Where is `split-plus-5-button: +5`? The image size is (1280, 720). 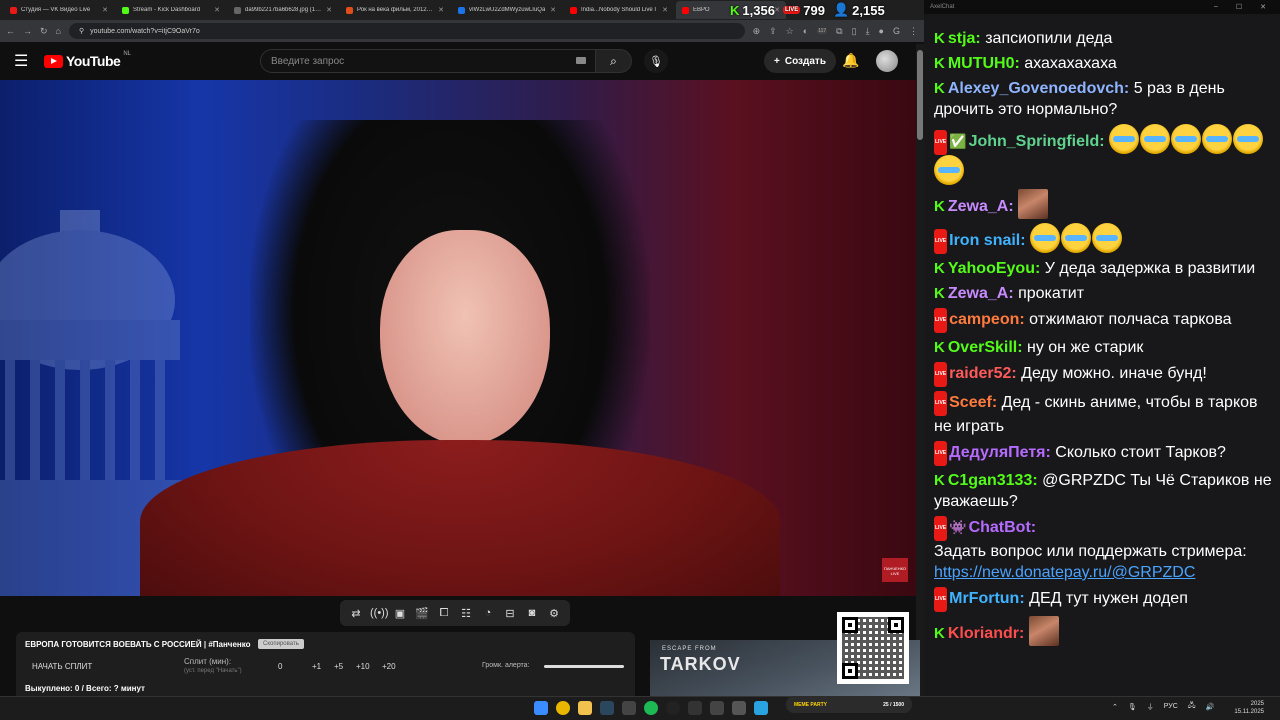
split-plus-5-button: +5 is located at coordinates (338, 666).